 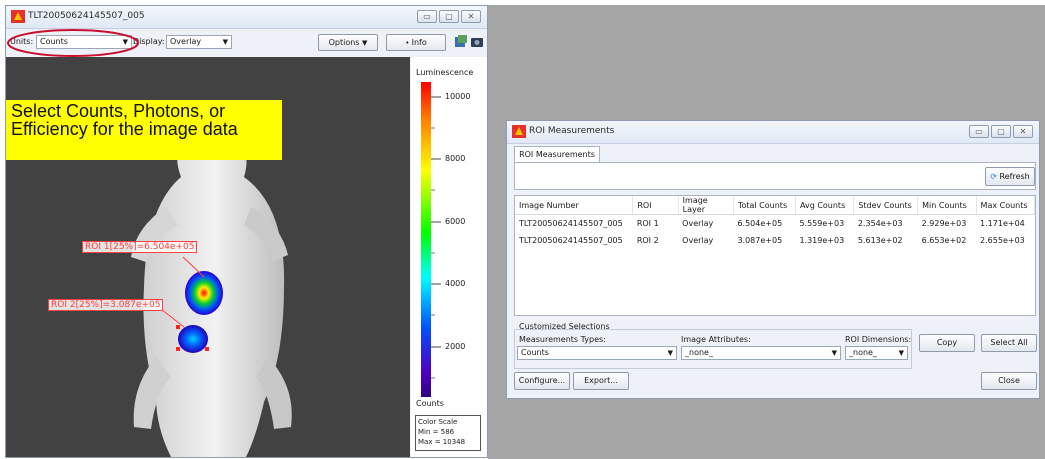 What do you see at coordinates (1002, 240) in the screenshot?
I see `table-cell: 2.655e+03` at bounding box center [1002, 240].